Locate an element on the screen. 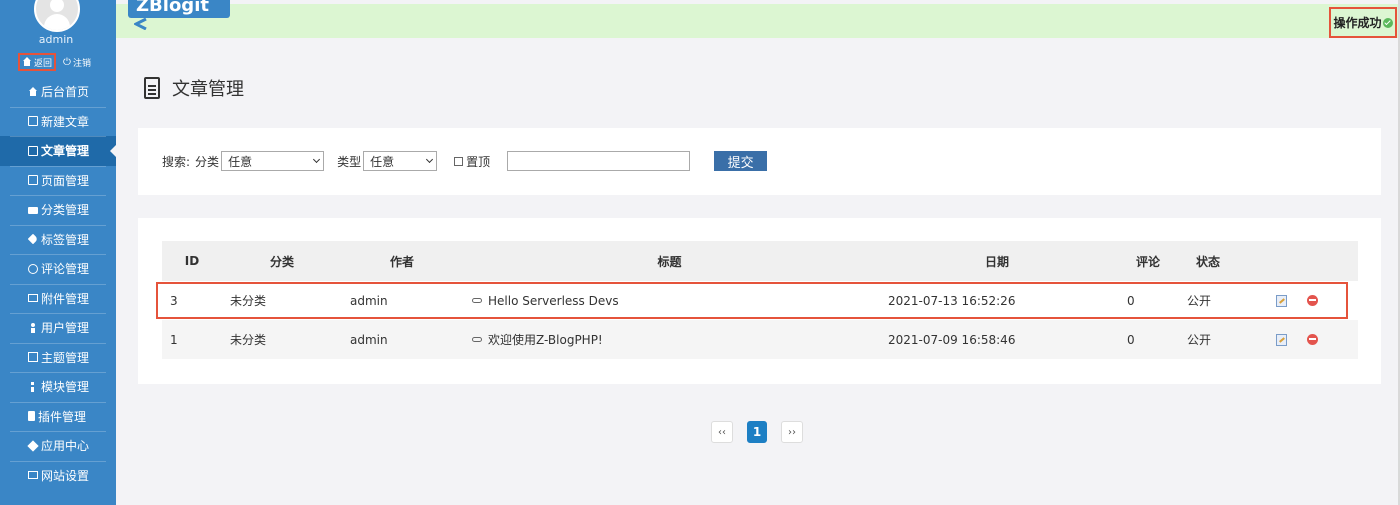 This screenshot has height=505, width=1400. logout-link: ⏻ 注销 is located at coordinates (77, 62).